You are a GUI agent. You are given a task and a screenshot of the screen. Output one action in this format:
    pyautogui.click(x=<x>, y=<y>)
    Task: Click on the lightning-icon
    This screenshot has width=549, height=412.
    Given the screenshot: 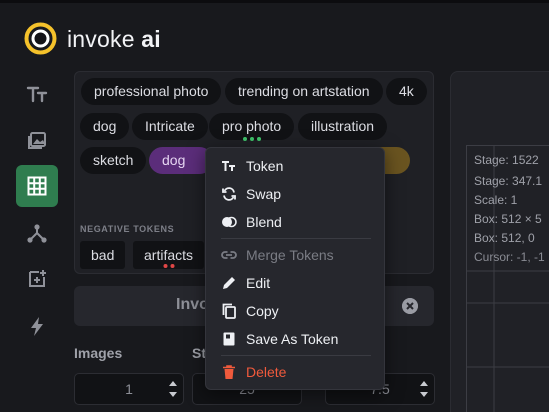 What is the action you would take?
    pyautogui.click(x=37, y=326)
    